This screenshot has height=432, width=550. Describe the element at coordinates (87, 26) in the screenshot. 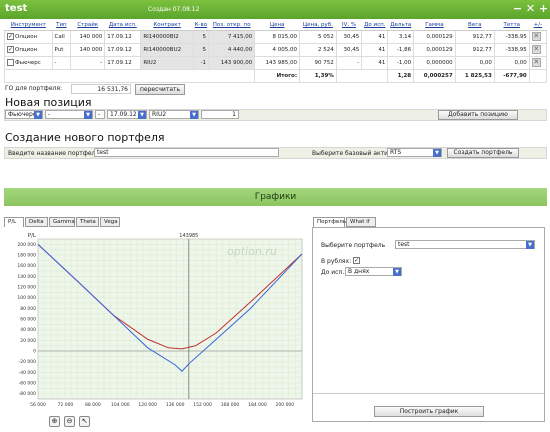

I see `column-header: Страйк` at that location.